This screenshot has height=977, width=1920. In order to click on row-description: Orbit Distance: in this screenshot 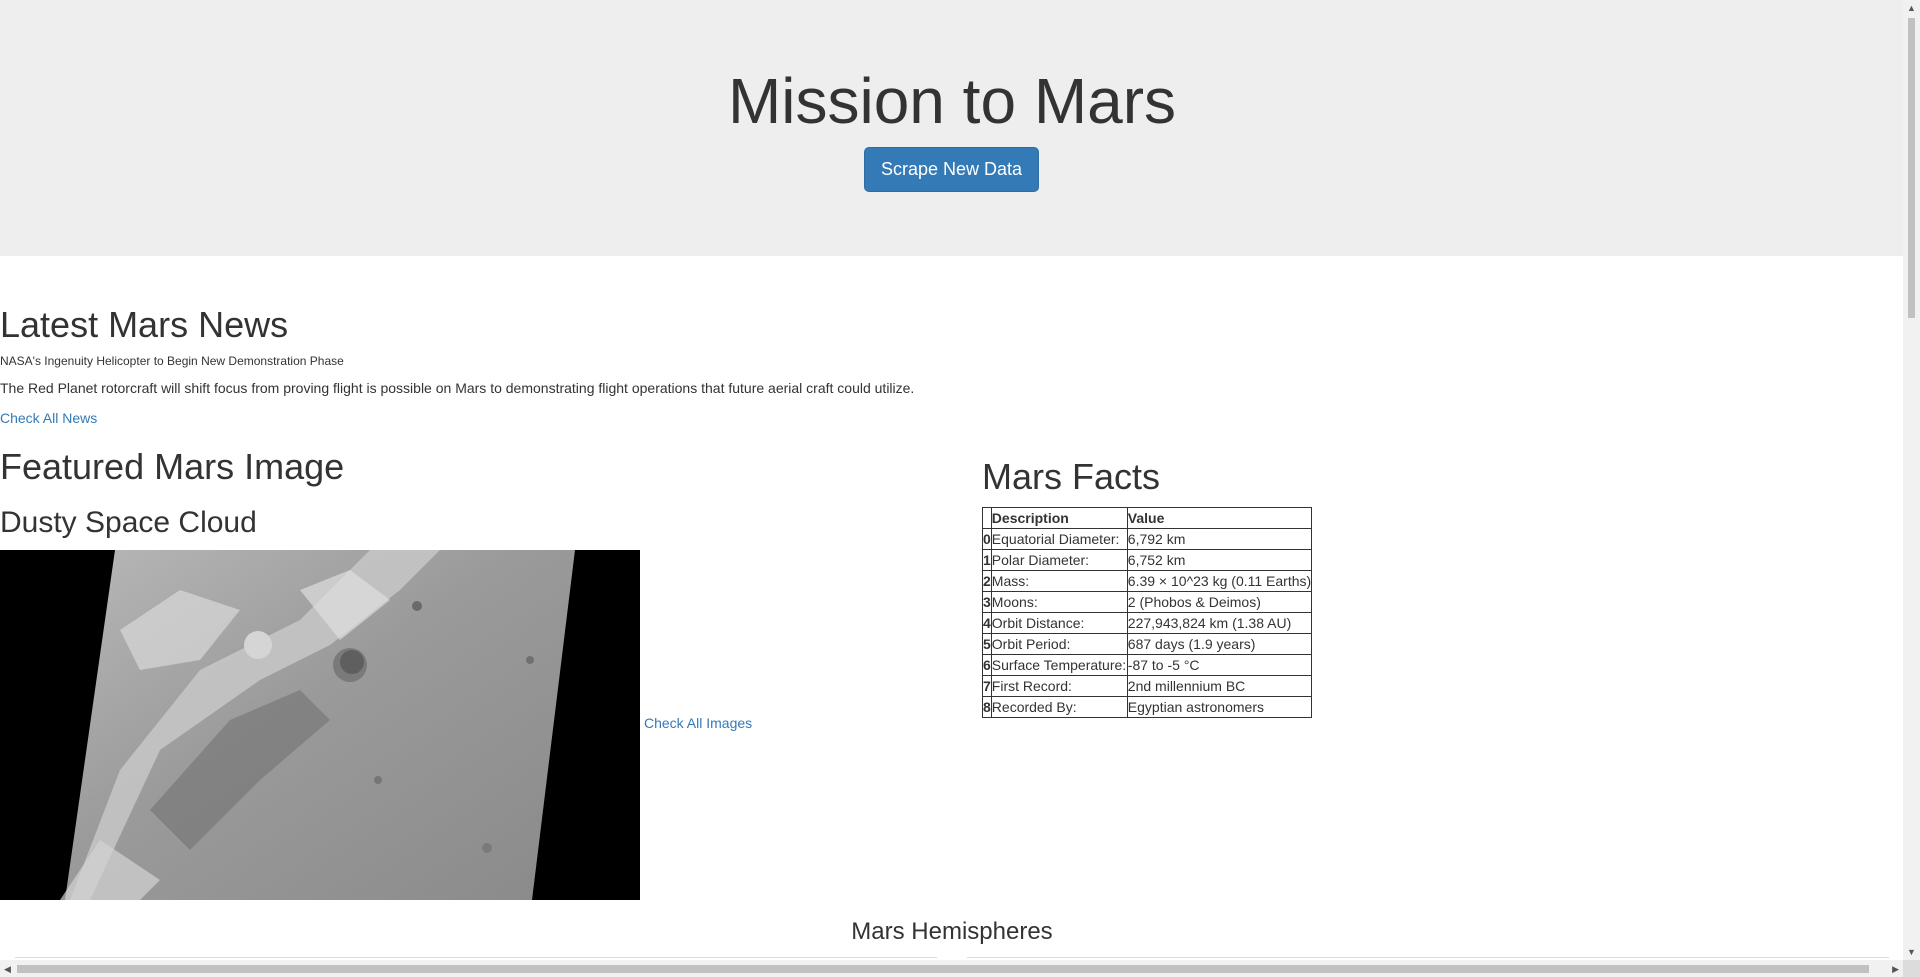, I will do `click(1059, 623)`.